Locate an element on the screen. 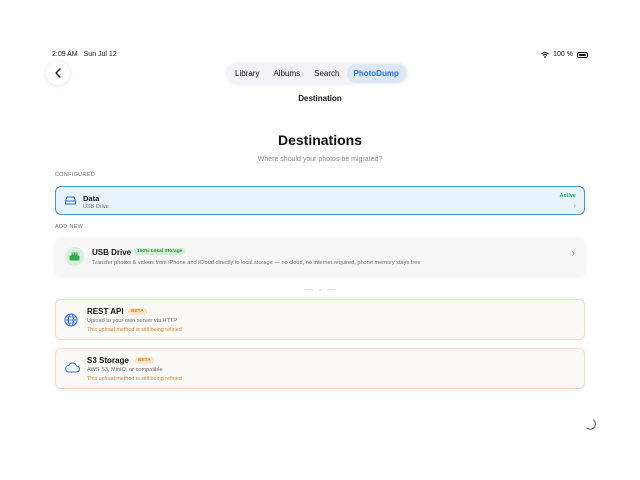  tab-photodump: PhotoDump is located at coordinates (376, 73).